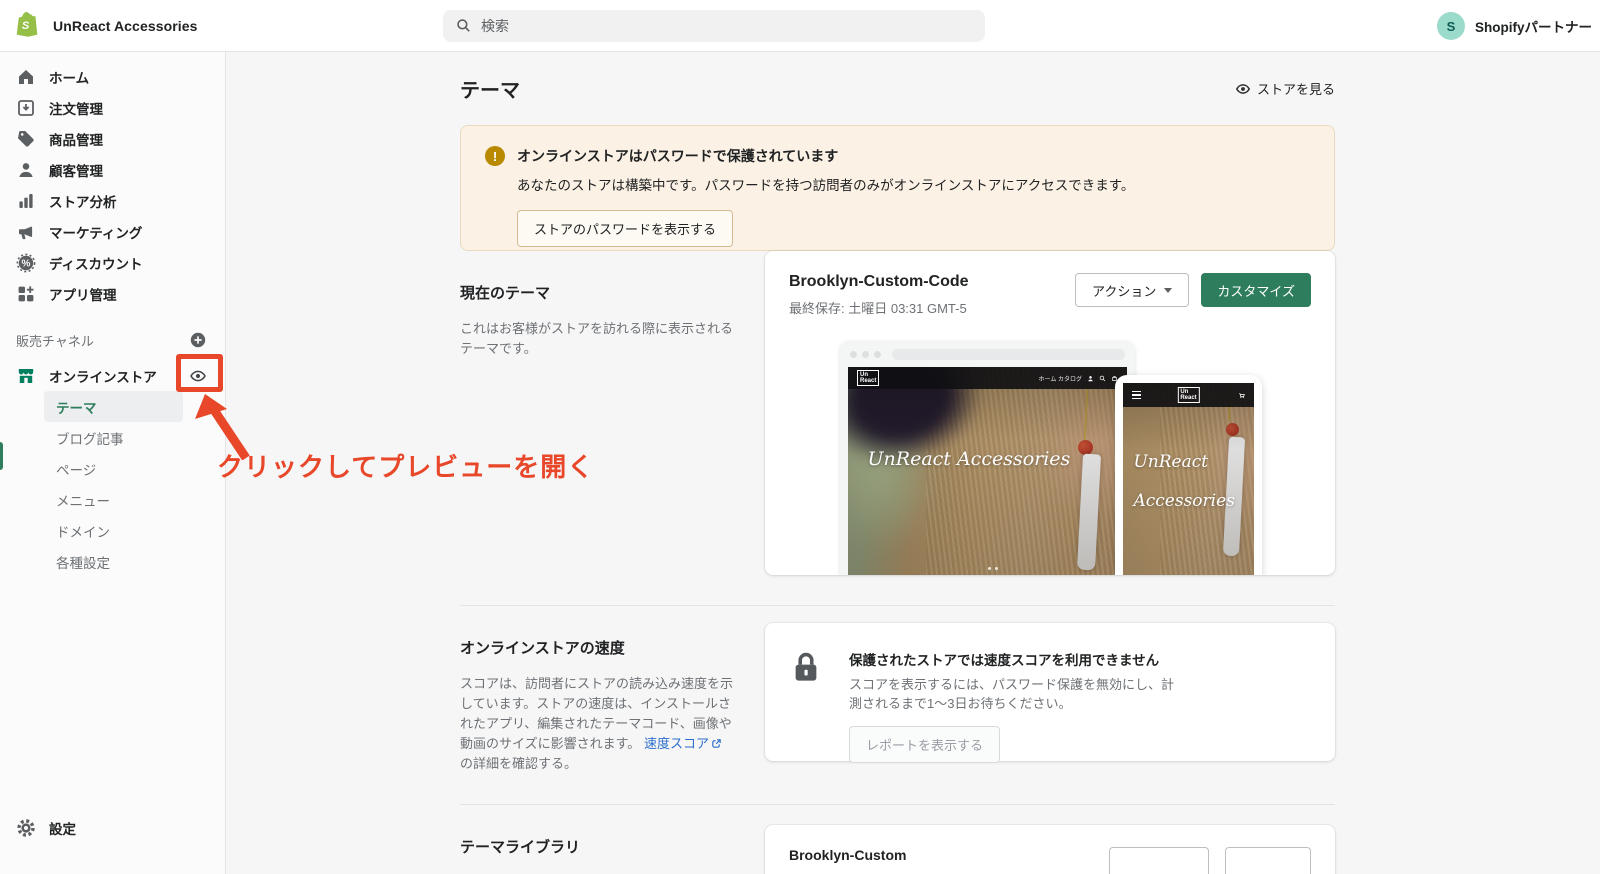 Image resolution: width=1600 pixels, height=874 pixels. What do you see at coordinates (112, 138) in the screenshot?
I see `sidebar-item-products: 商品管理` at bounding box center [112, 138].